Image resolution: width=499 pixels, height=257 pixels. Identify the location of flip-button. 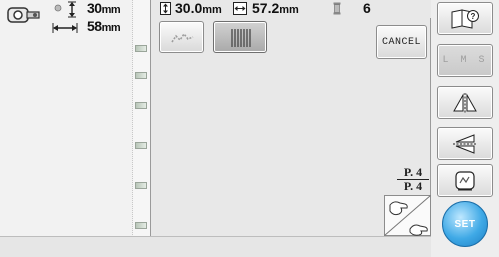
(465, 143).